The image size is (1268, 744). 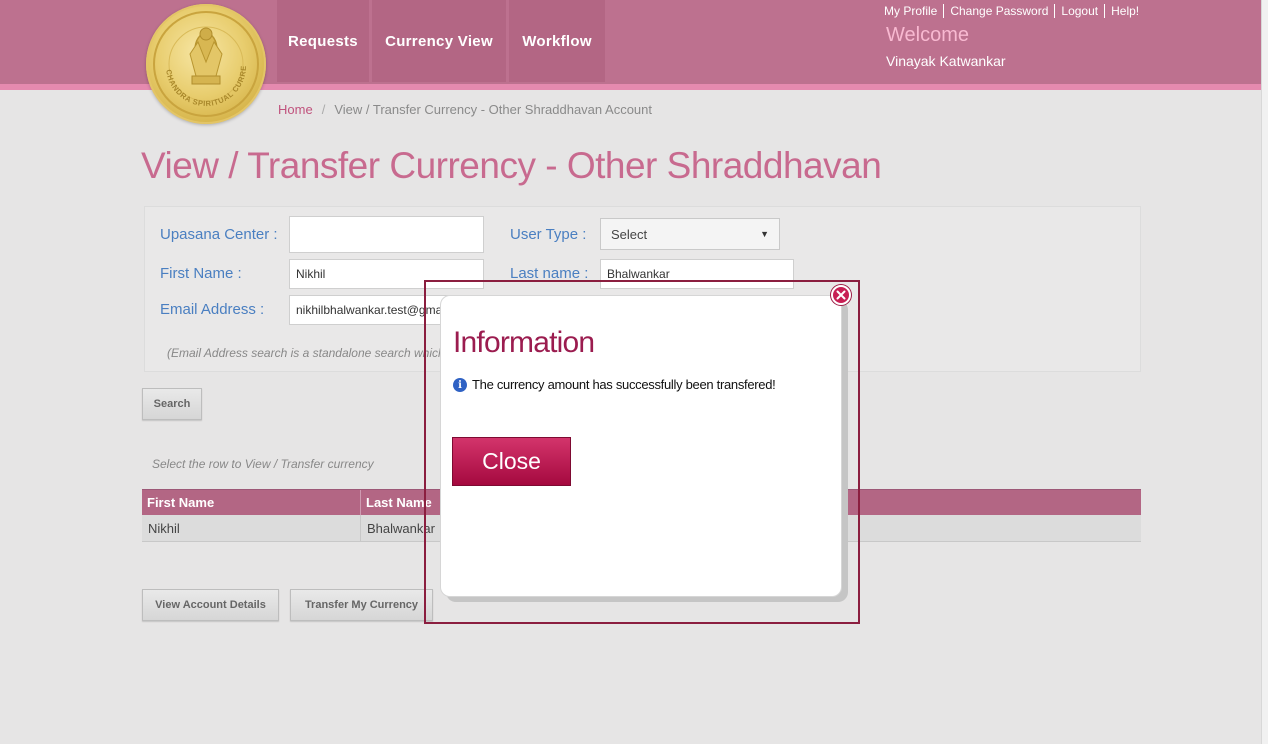 What do you see at coordinates (927, 35) in the screenshot?
I see `welcome-text: Welcome` at bounding box center [927, 35].